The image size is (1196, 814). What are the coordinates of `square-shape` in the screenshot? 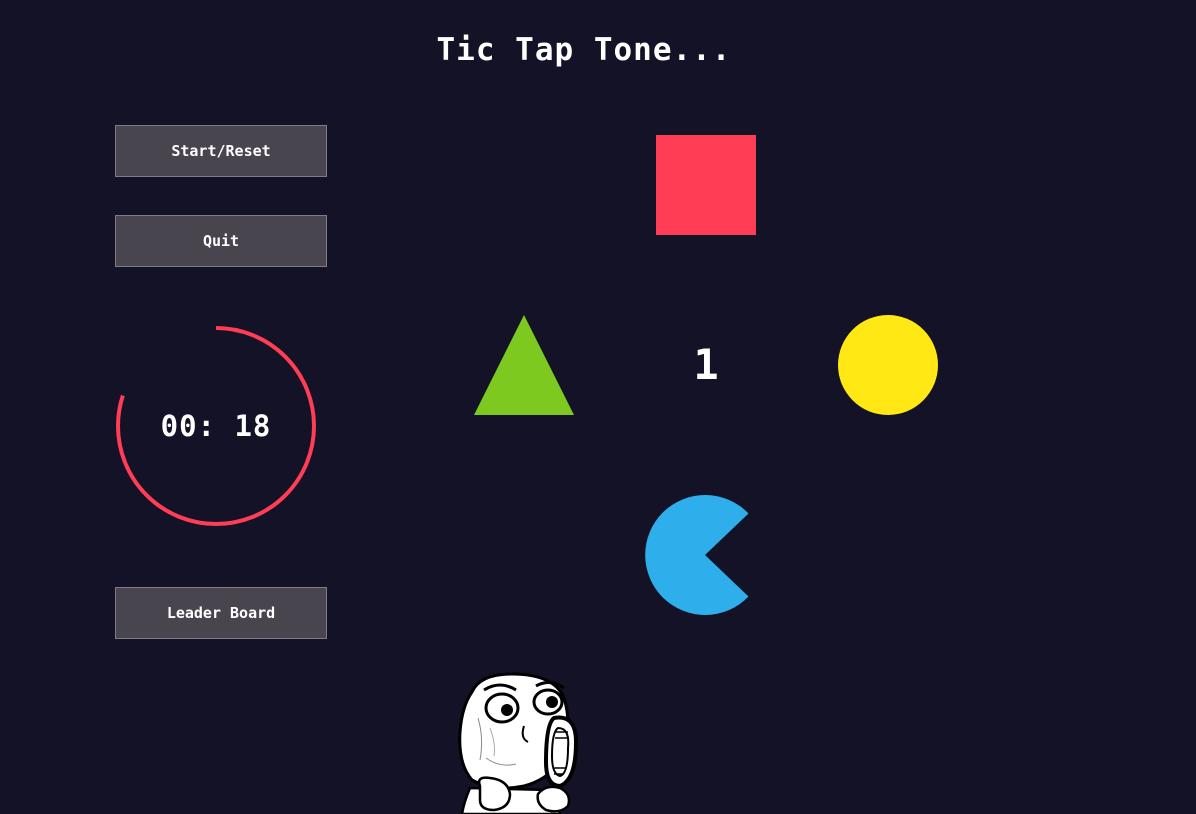 It's located at (706, 185).